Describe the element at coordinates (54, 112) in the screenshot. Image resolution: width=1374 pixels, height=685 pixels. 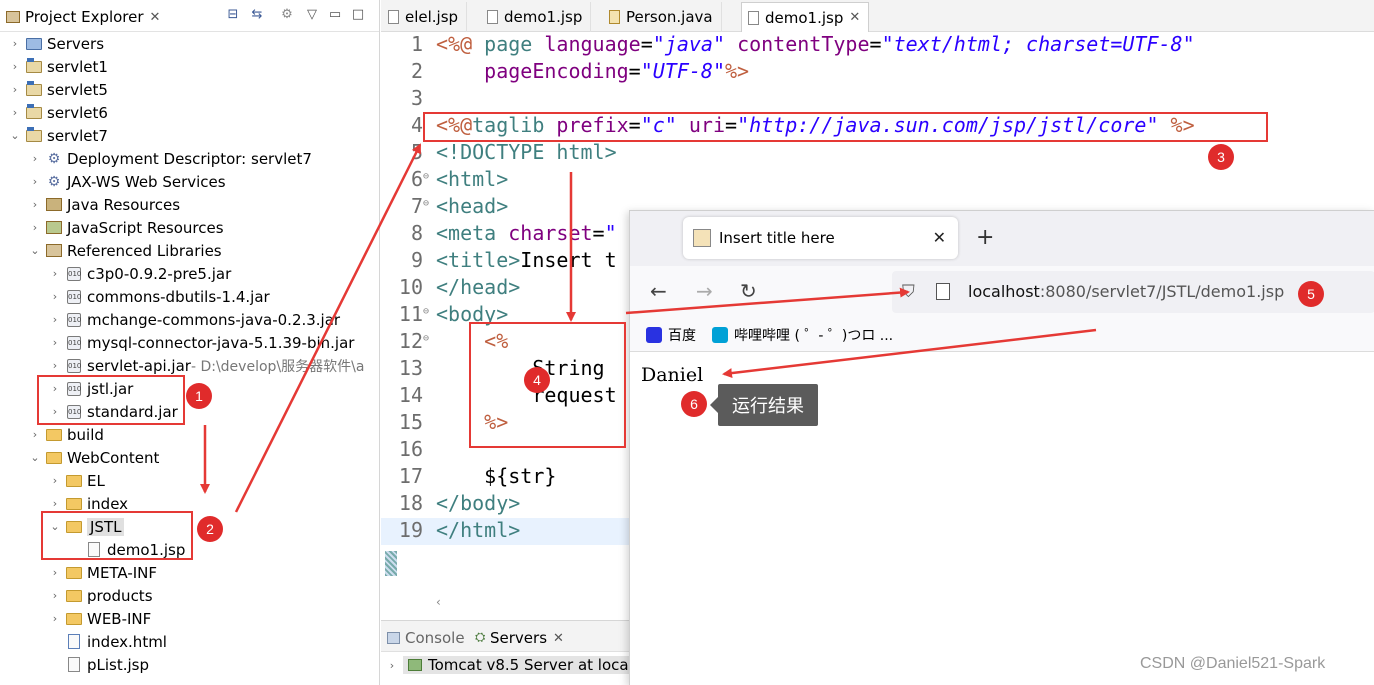
I see `tree-item: › servlet6` at that location.